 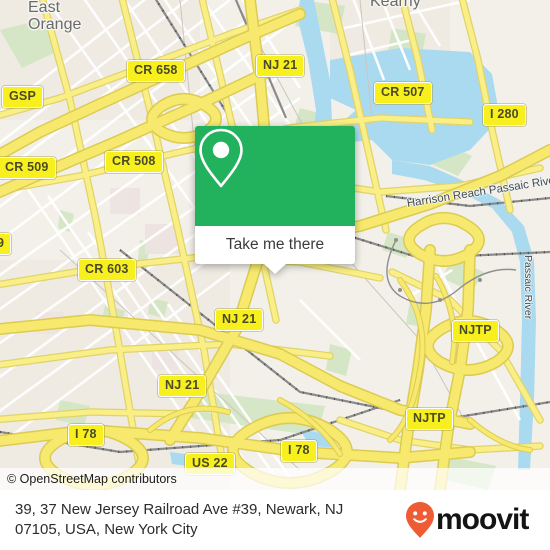 What do you see at coordinates (107, 270) in the screenshot?
I see `road-shield: CR 603` at bounding box center [107, 270].